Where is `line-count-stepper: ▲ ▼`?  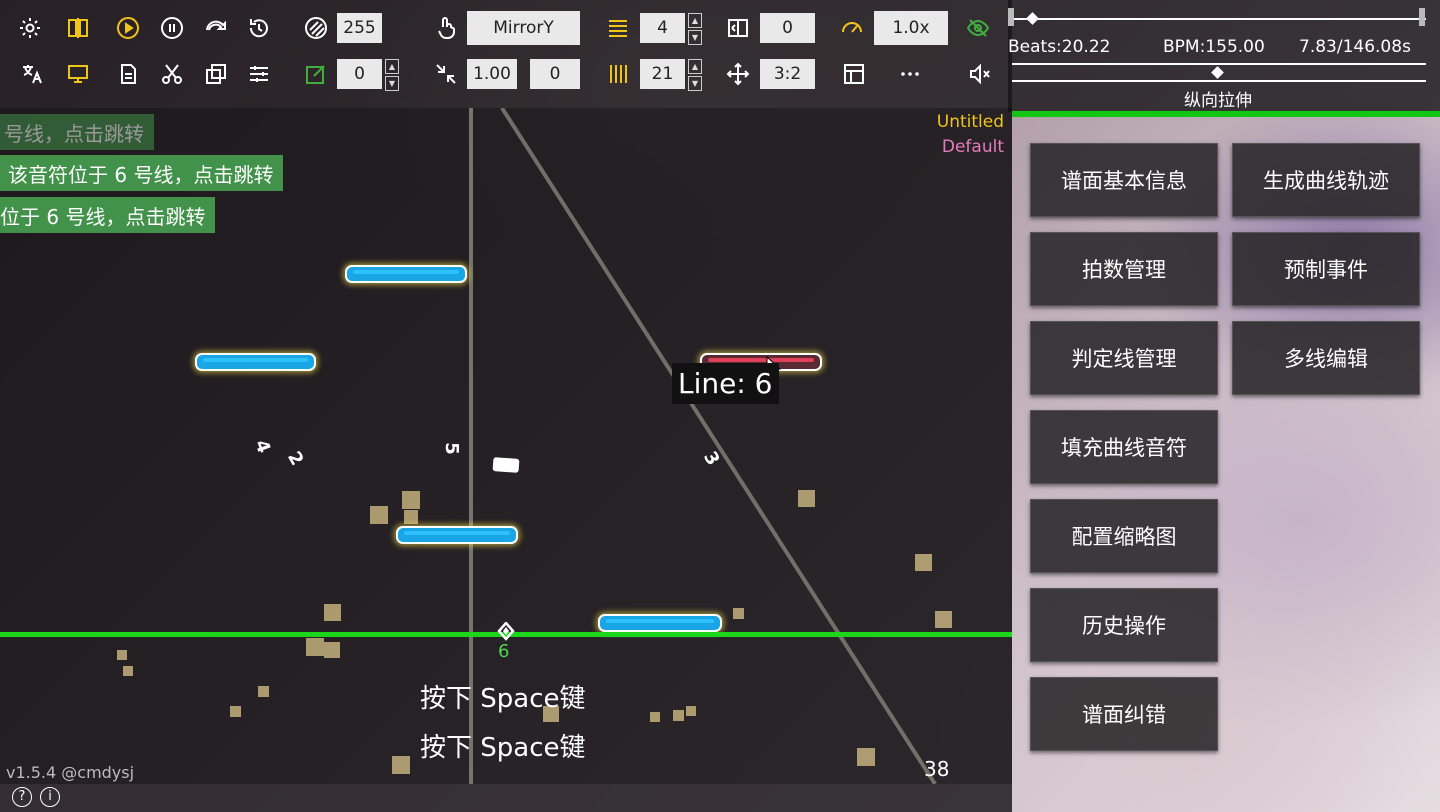
line-count-stepper: ▲ ▼ is located at coordinates (695, 29).